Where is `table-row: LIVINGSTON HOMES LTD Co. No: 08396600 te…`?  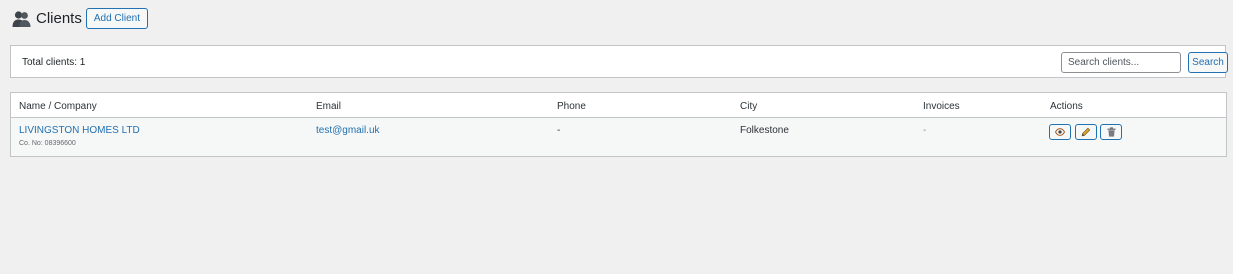
table-row: LIVINGSTON HOMES LTD Co. No: 08396600 te… is located at coordinates (618, 137).